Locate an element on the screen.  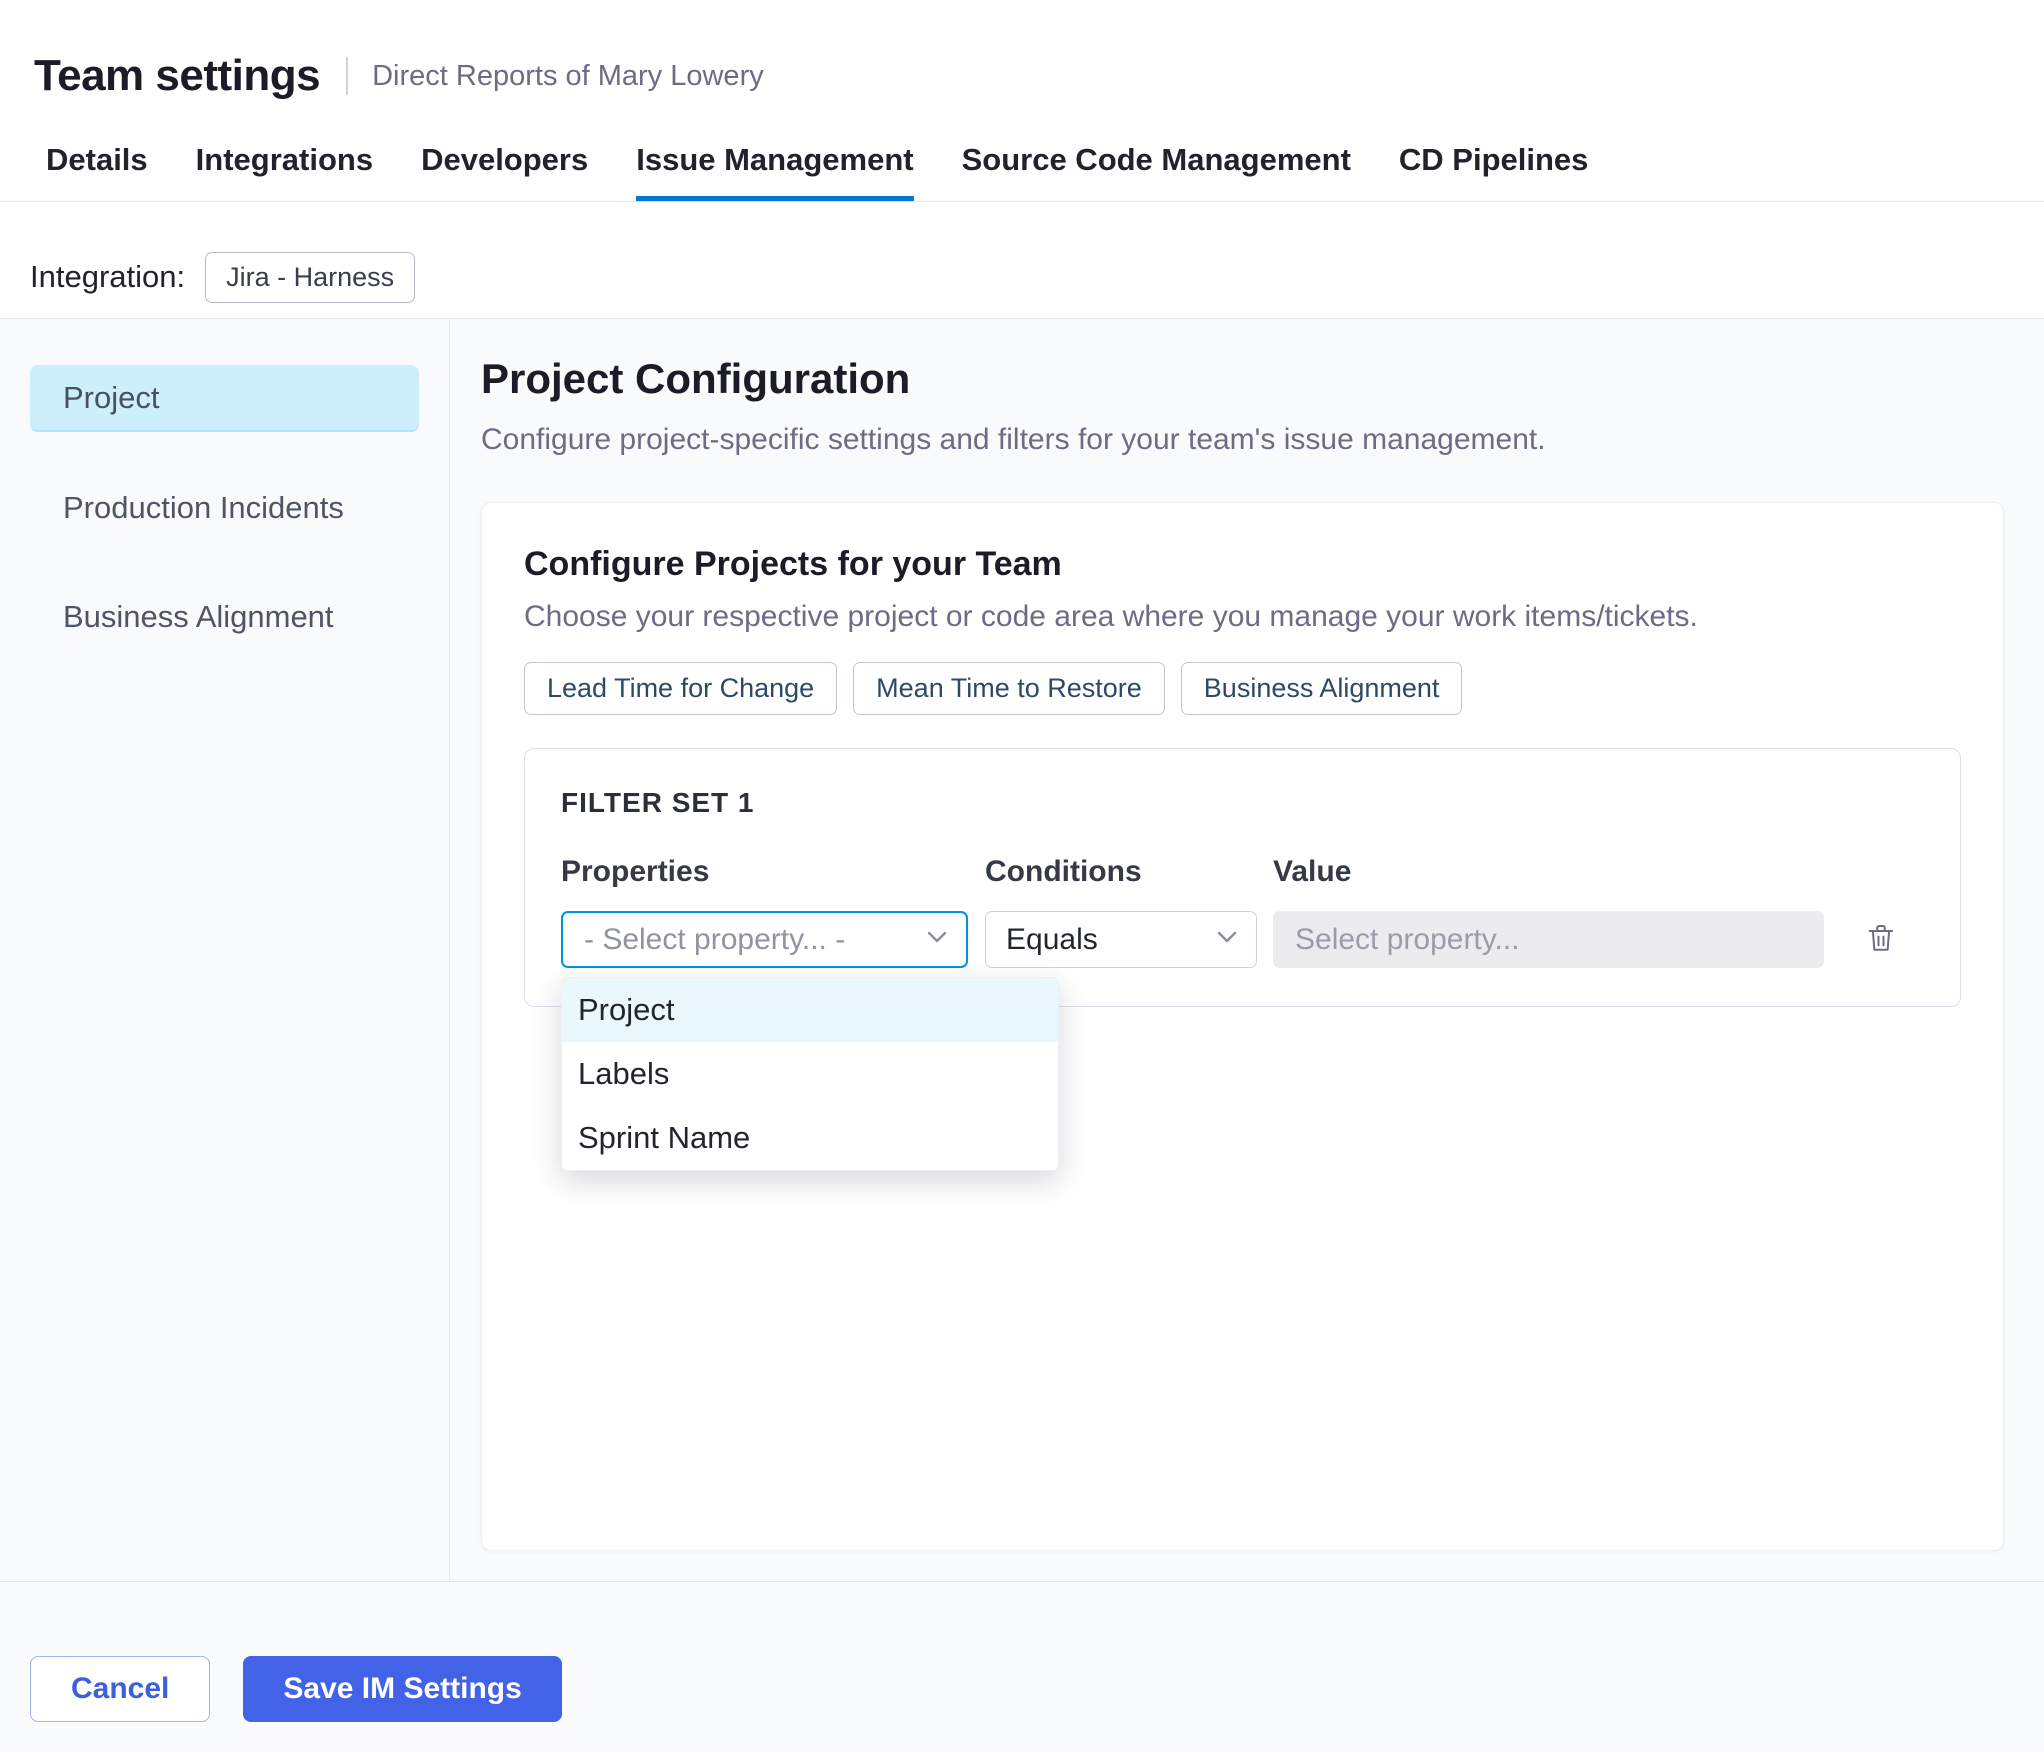
property-select: - Select property... - is located at coordinates (764, 939).